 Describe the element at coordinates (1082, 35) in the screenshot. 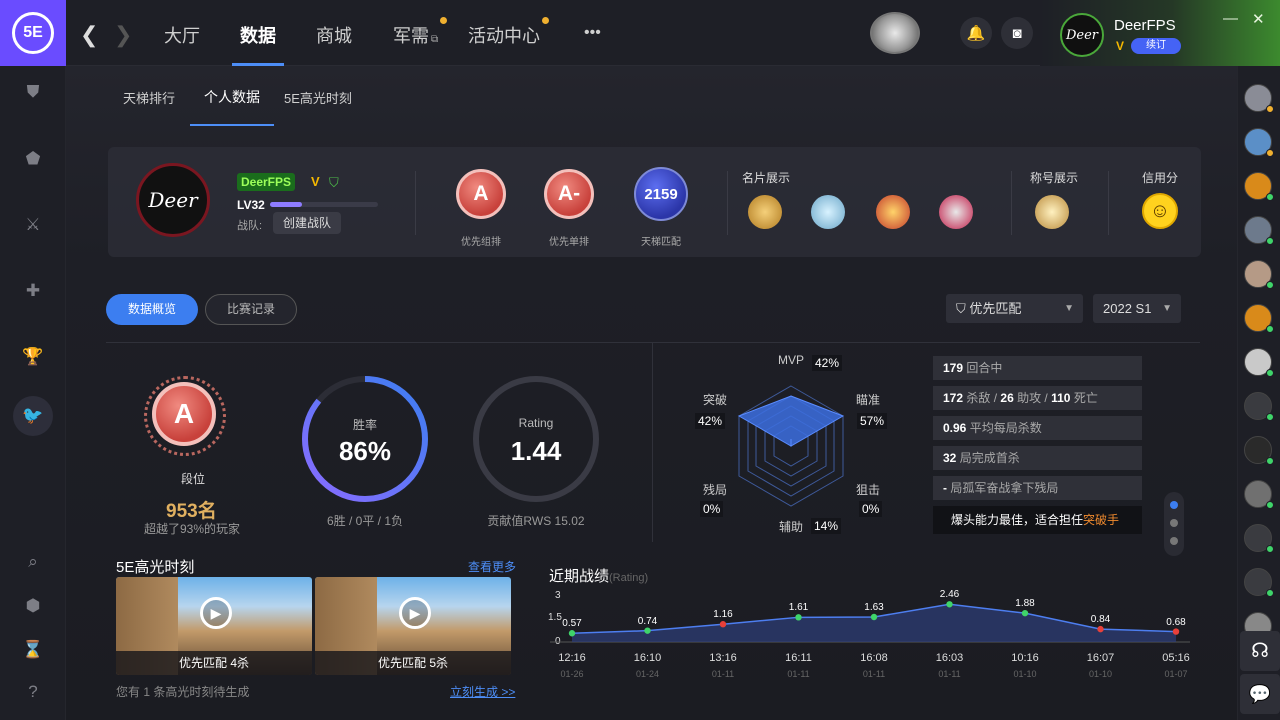

I see `user-avatar: Deer` at that location.